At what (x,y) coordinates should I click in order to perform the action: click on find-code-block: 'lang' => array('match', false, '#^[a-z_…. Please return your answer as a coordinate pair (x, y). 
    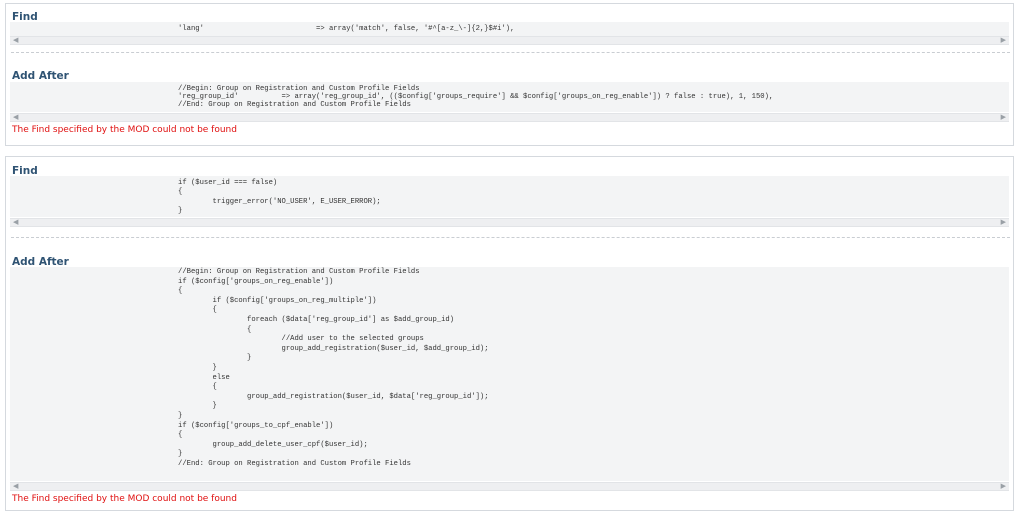
    Looking at the image, I should click on (509, 29).